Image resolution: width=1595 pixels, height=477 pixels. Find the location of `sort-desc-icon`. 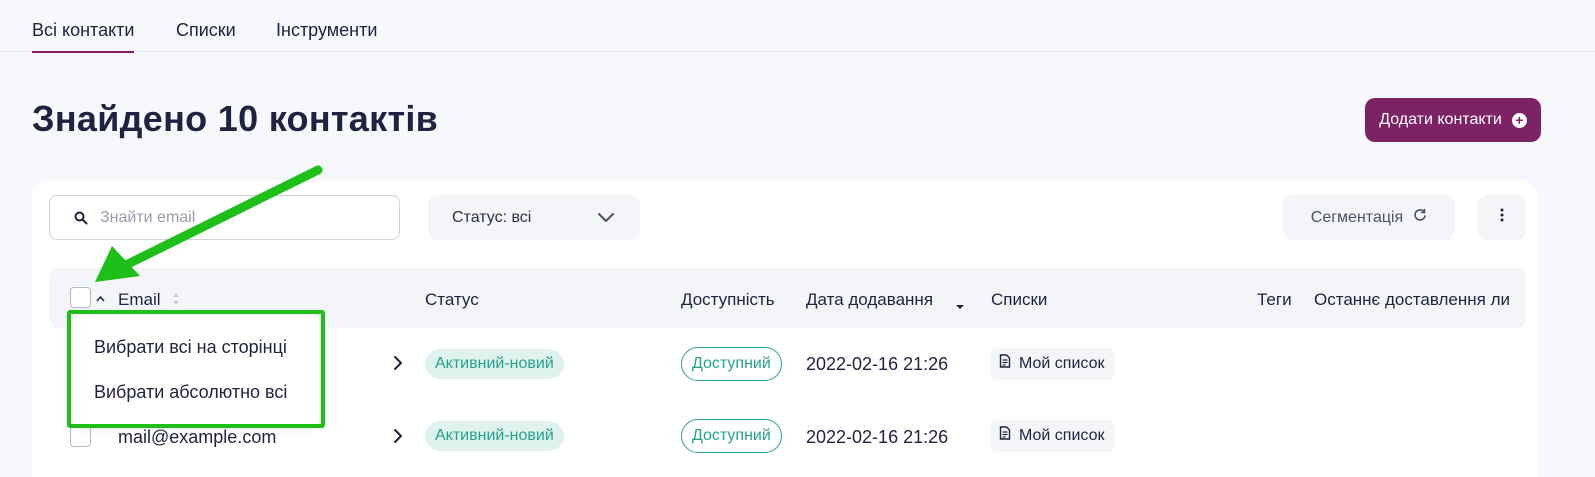

sort-desc-icon is located at coordinates (960, 306).